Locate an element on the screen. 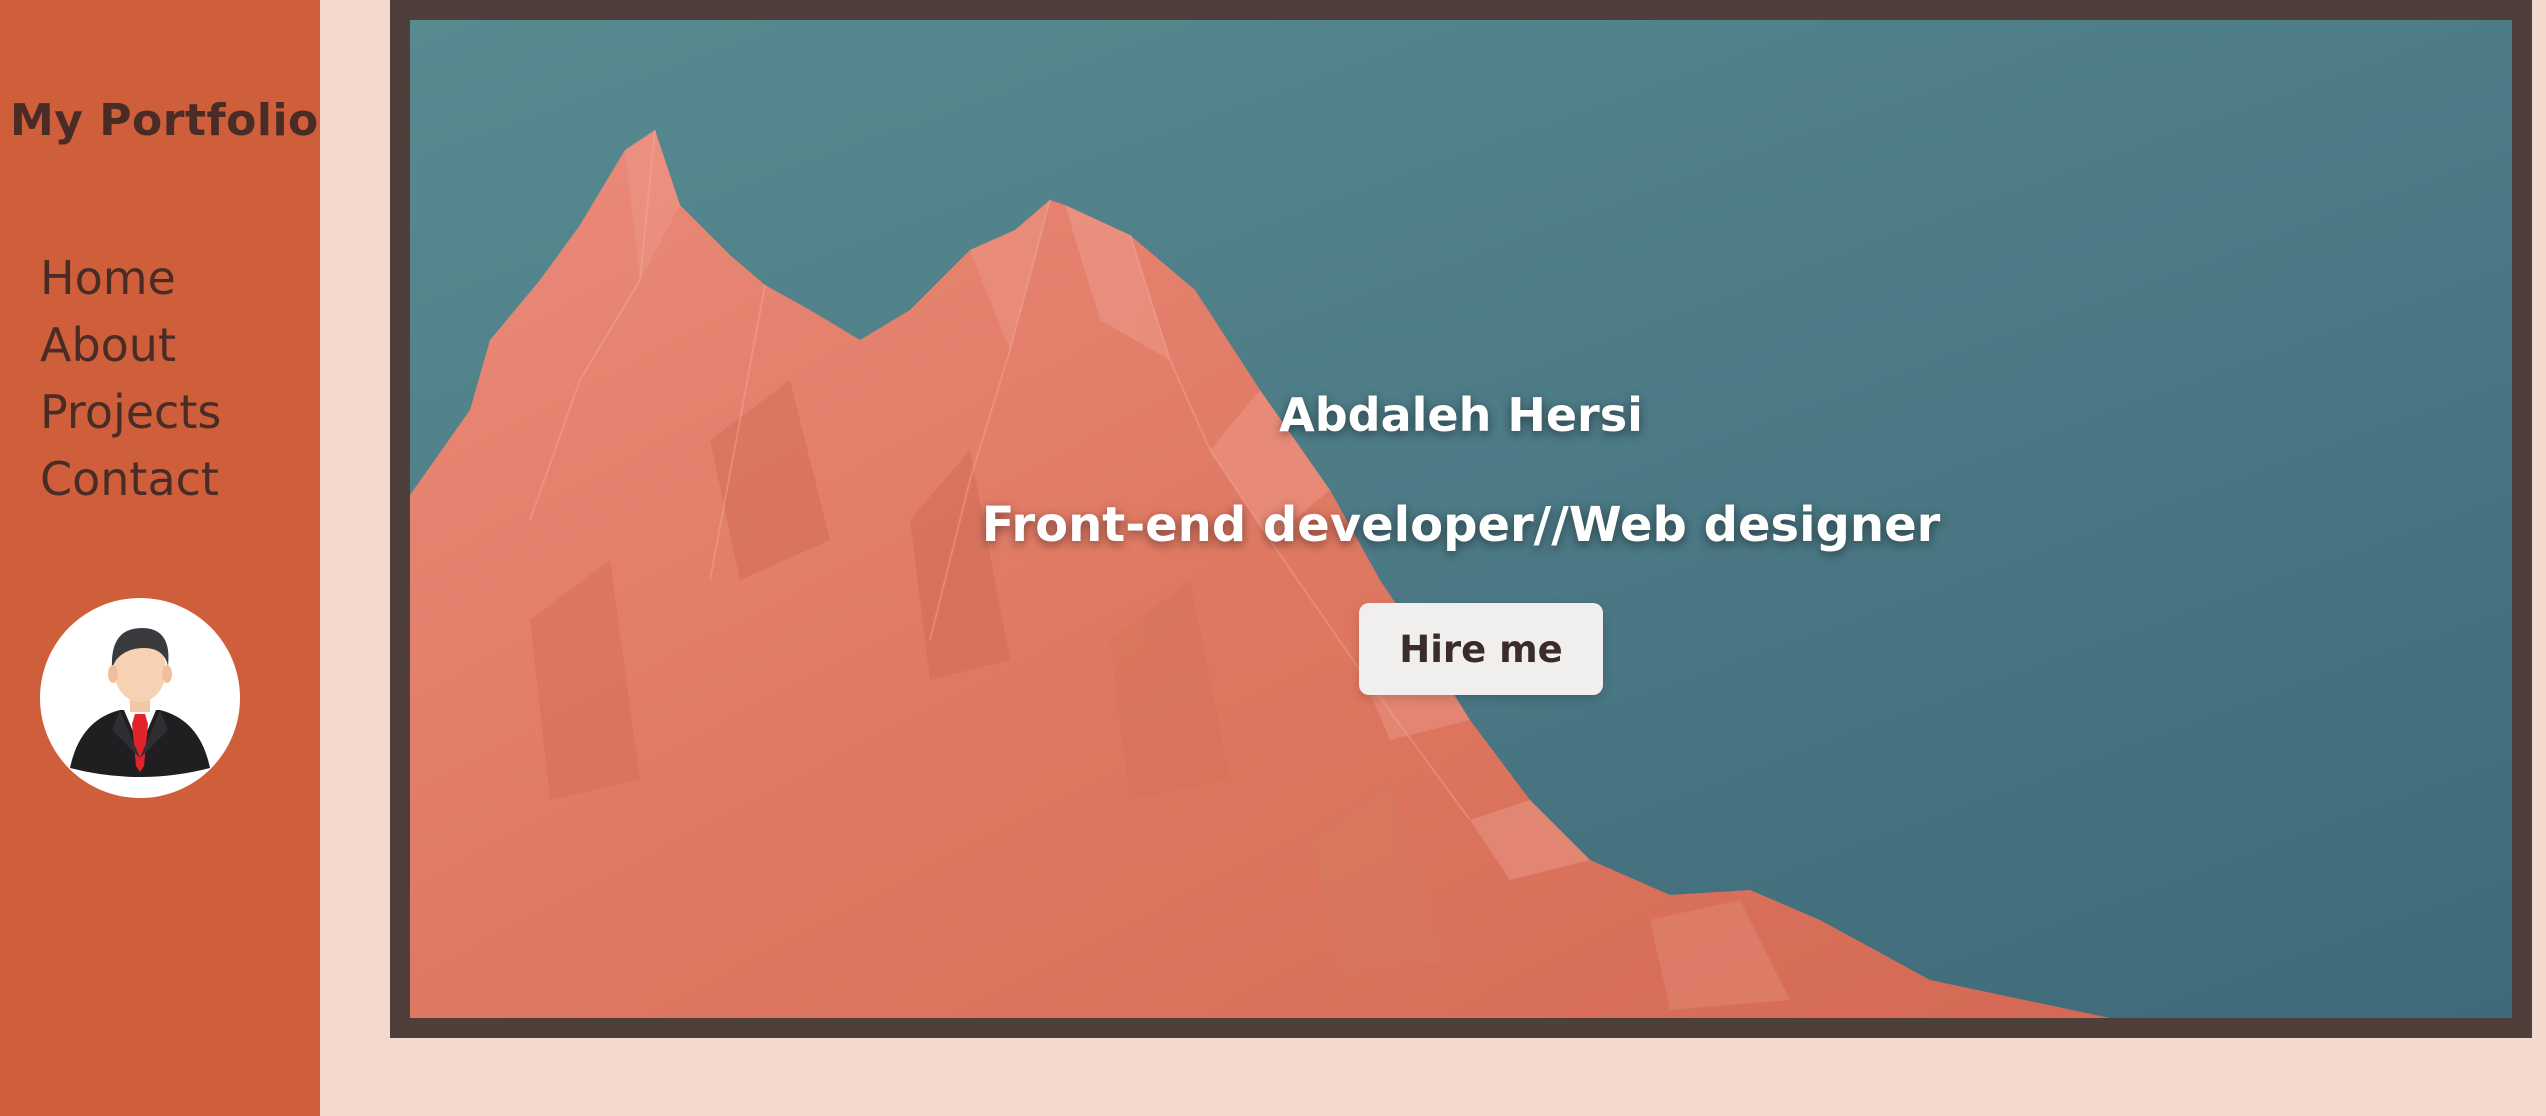 The image size is (2546, 1116). nav-item-projects: Projects is located at coordinates (130, 412).